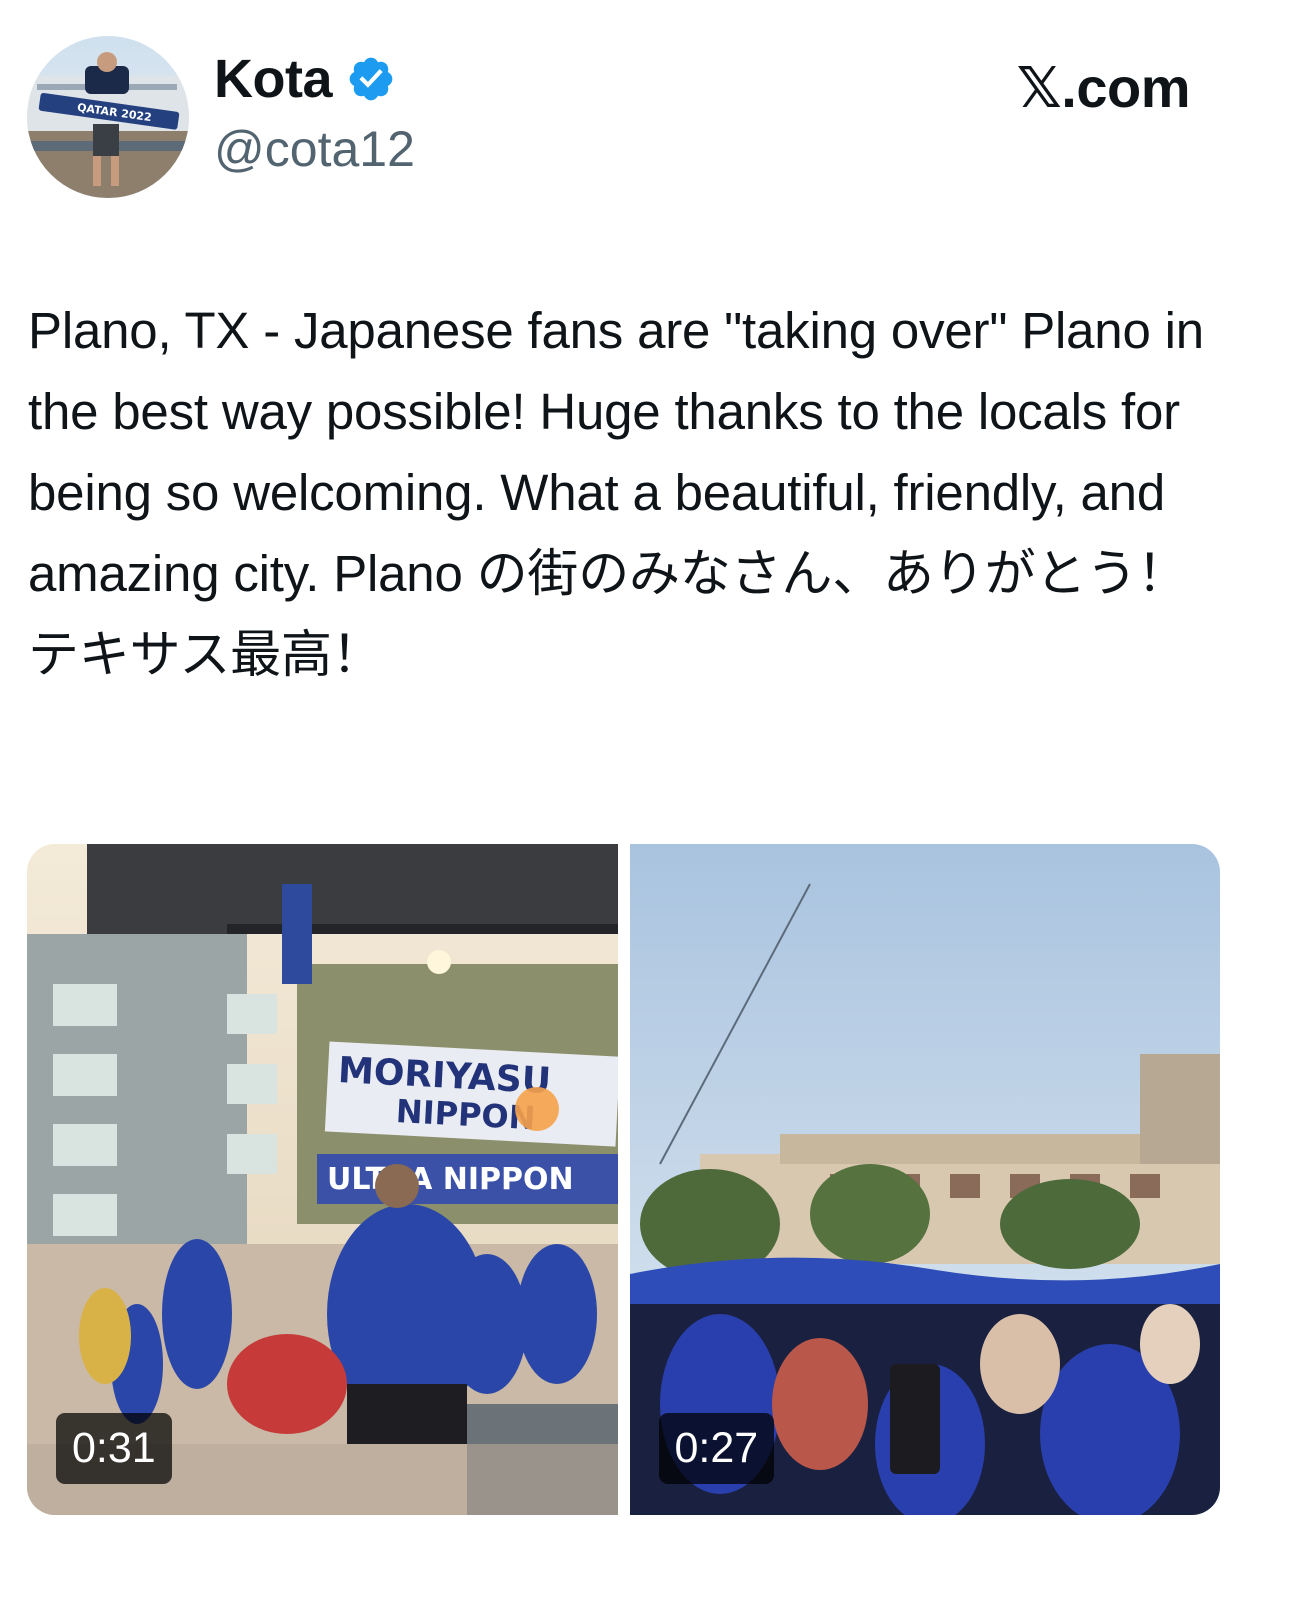 This screenshot has height=1622, width=1290. What do you see at coordinates (1104, 88) in the screenshot?
I see `x-com-logo-link: 𝕏.com` at bounding box center [1104, 88].